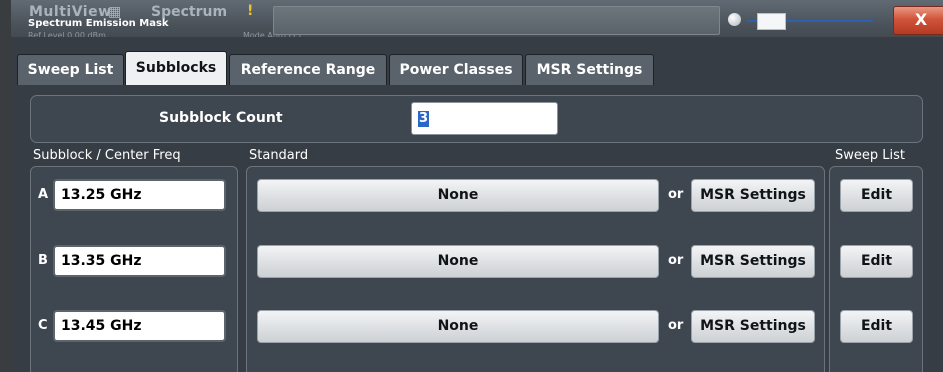  What do you see at coordinates (676, 260) in the screenshot?
I see `or-label-b: or` at bounding box center [676, 260].